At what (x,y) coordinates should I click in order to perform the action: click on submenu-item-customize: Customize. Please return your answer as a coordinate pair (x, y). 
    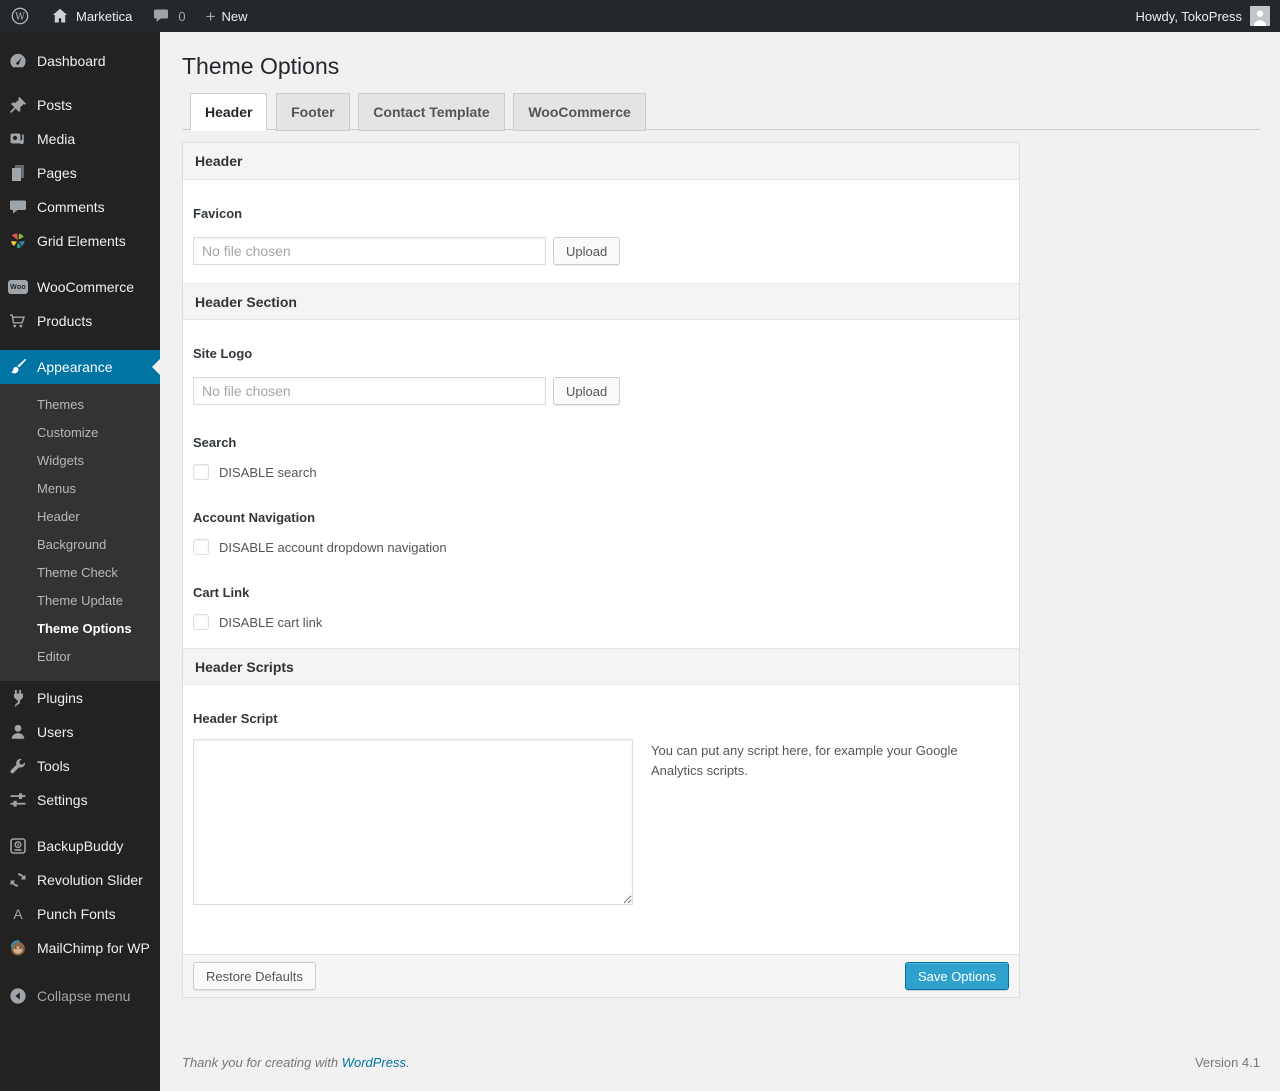
    Looking at the image, I should click on (80, 433).